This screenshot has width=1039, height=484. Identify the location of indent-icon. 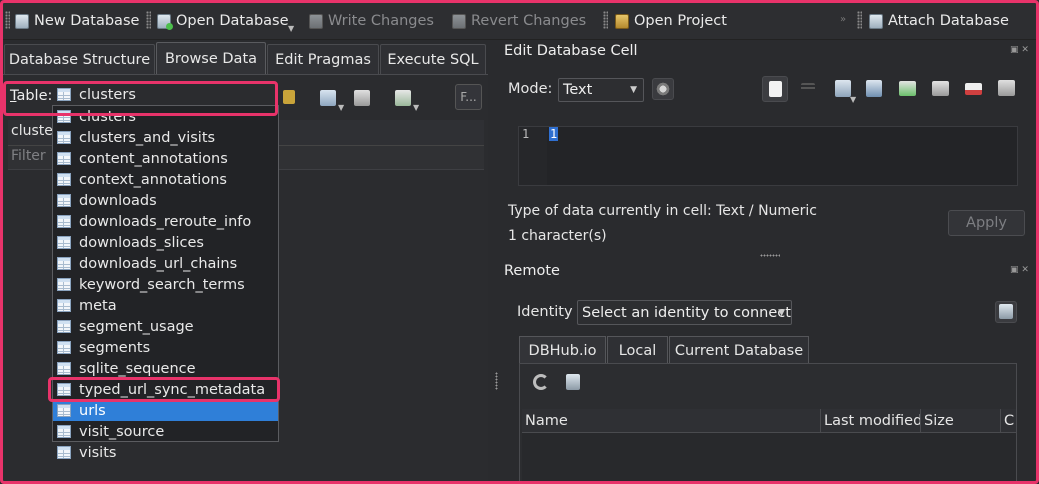
(808, 88).